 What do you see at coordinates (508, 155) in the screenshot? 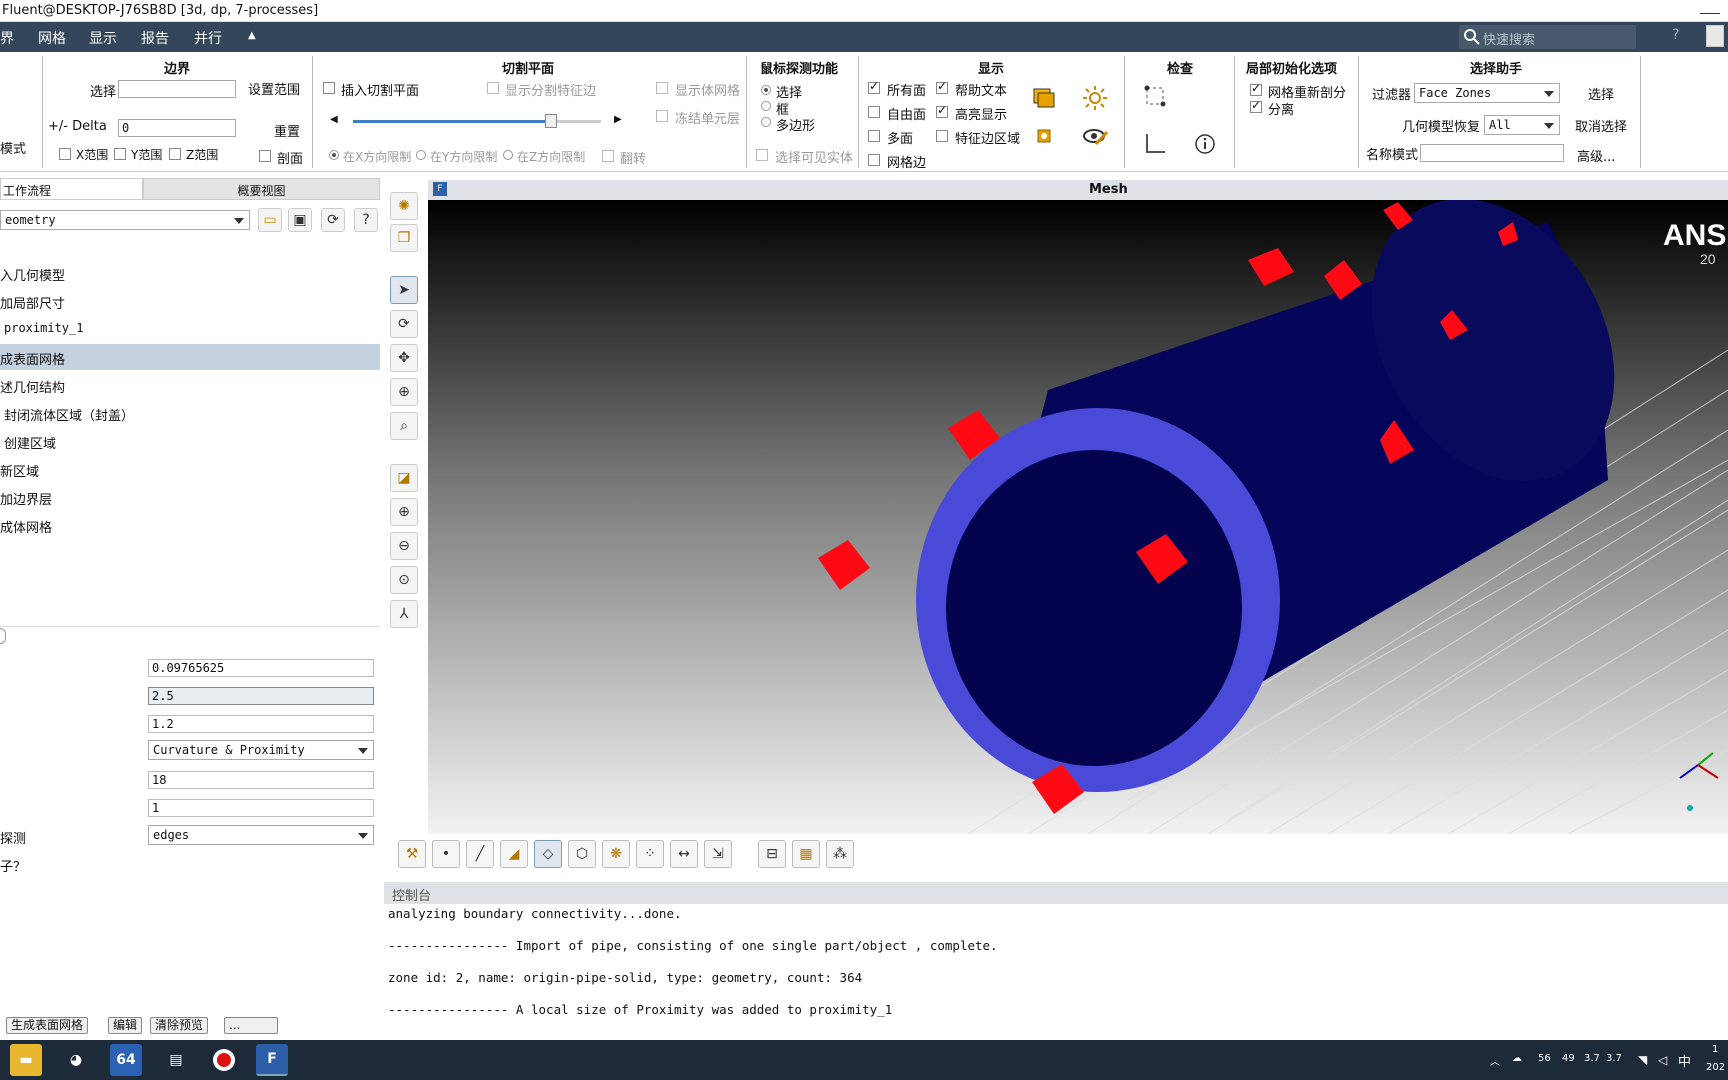
I see `z-limit-radio` at bounding box center [508, 155].